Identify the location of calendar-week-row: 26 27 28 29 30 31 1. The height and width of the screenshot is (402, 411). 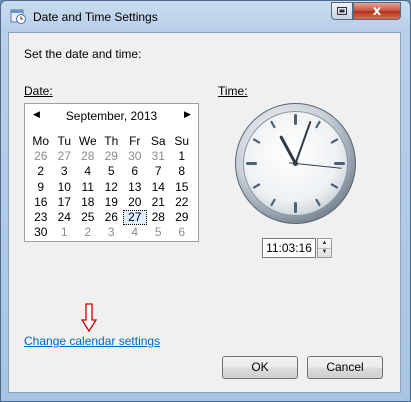
(111, 156).